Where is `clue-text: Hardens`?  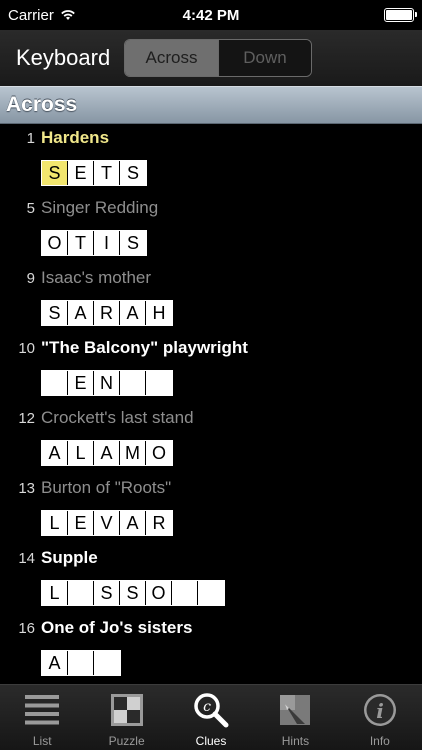 clue-text: Hardens is located at coordinates (75, 137).